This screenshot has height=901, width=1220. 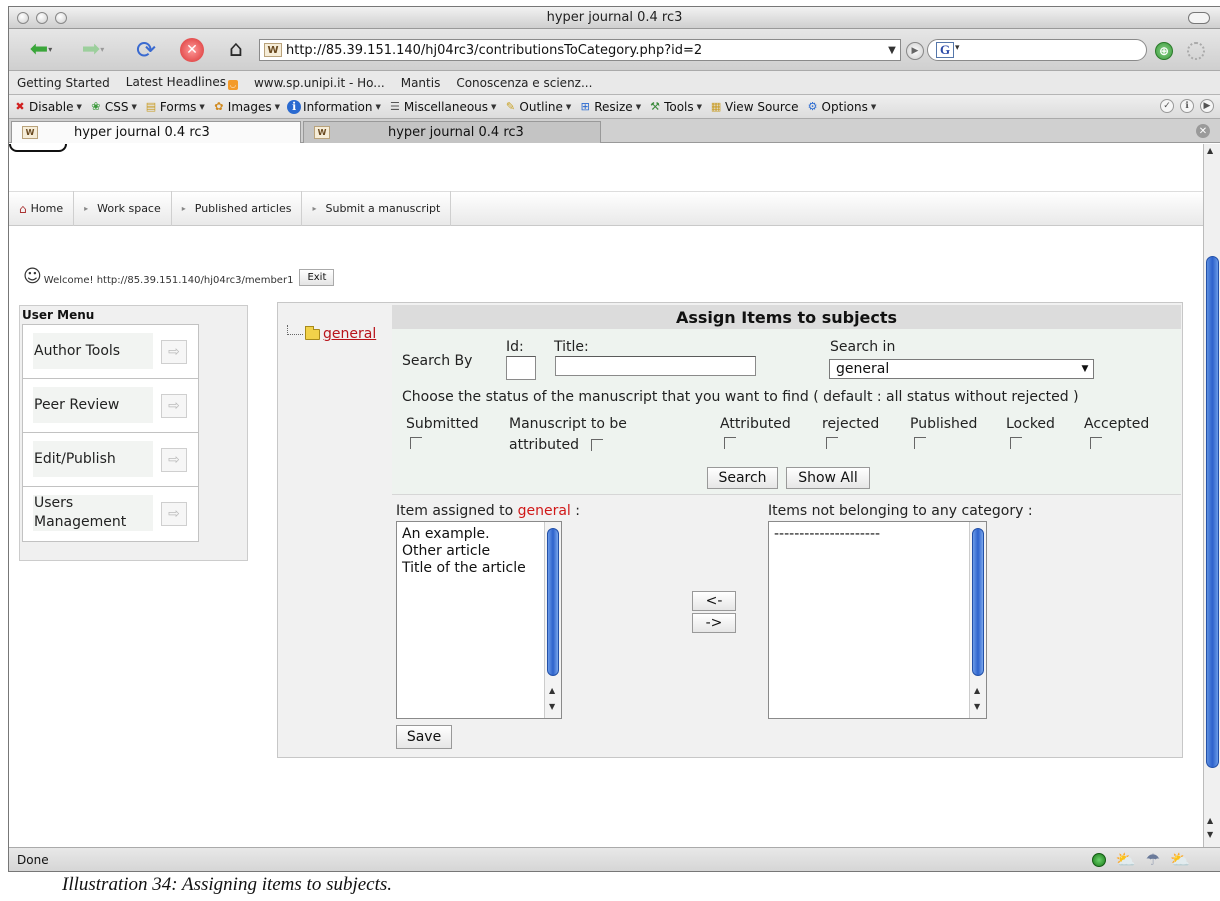 I want to click on devbar-resize-menu: ⊞ Resize ▼, so click(x=609, y=107).